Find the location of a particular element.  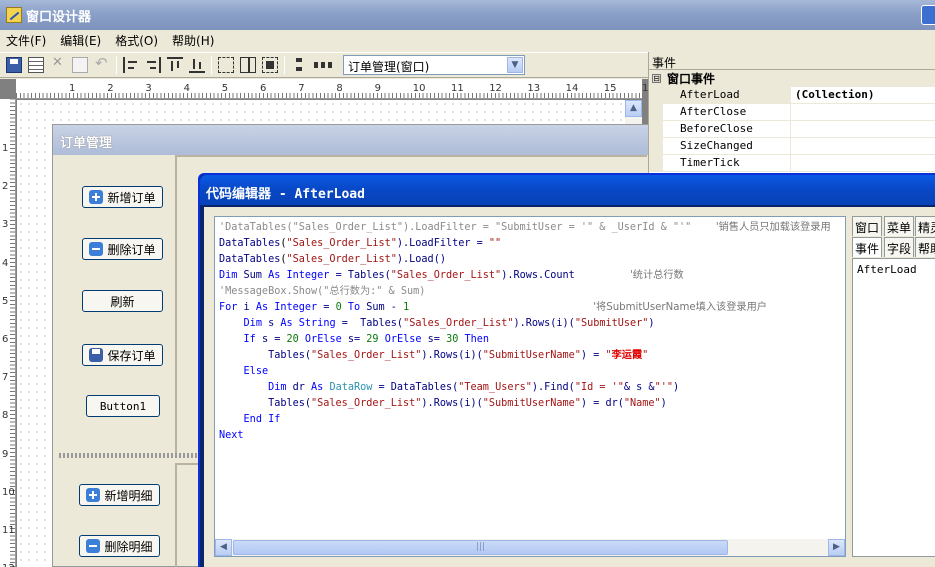

add-detail-label: 新增明细 is located at coordinates (128, 495).